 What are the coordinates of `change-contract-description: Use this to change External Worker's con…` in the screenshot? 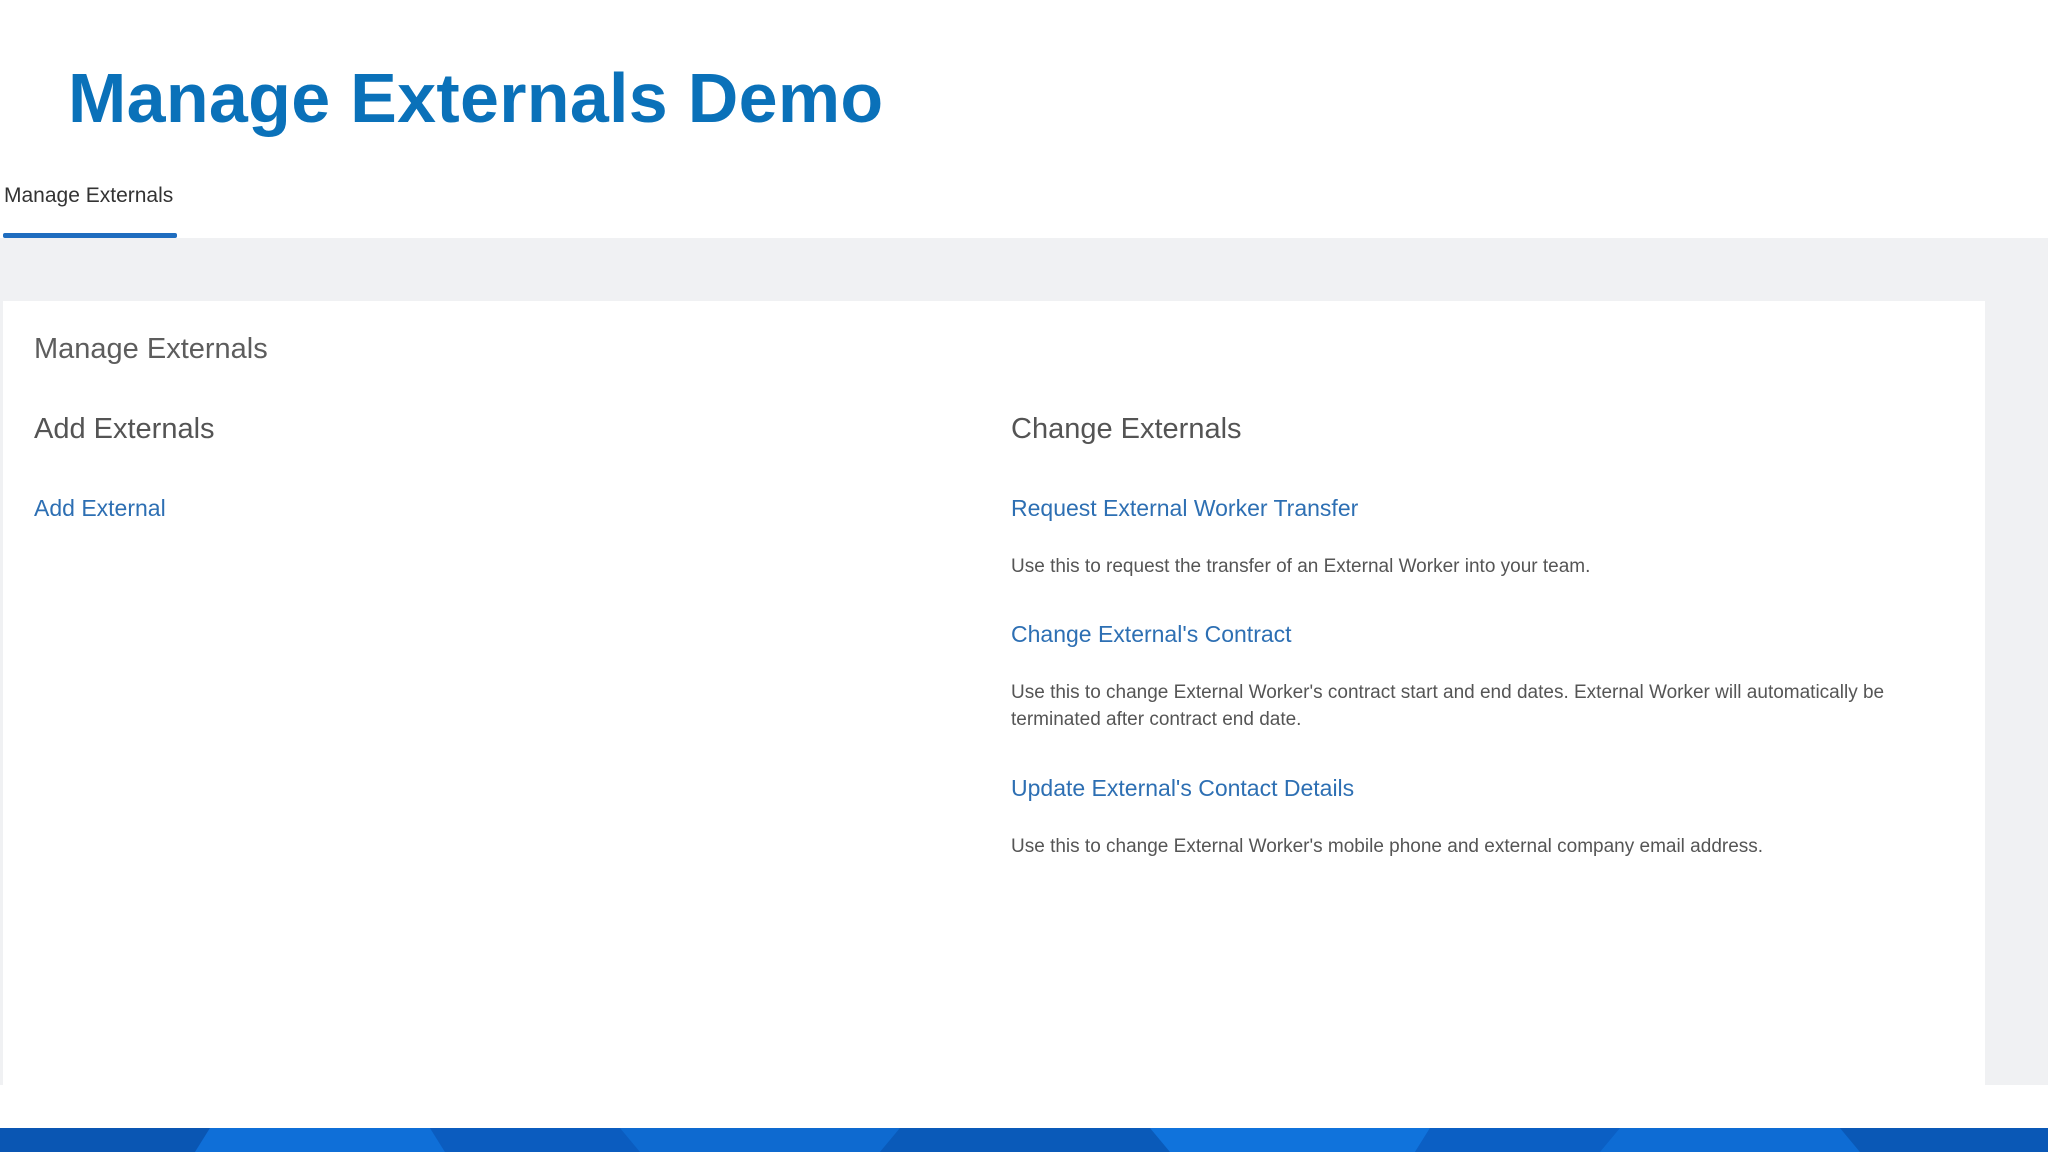 It's located at (1448, 706).